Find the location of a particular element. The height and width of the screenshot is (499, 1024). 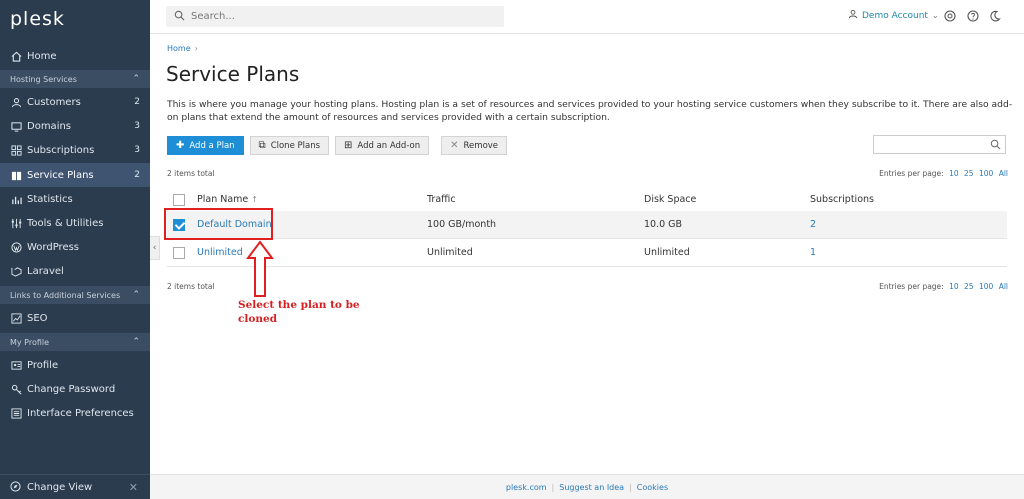

sidebar-item-label: Tools & Utilities is located at coordinates (65, 223).